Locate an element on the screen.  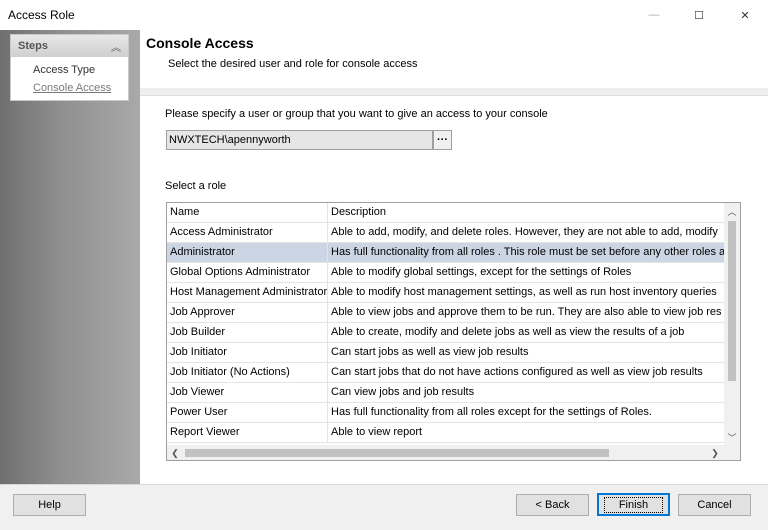
vertical-scrollbar: ︿ ﹀ is located at coordinates (732, 324).